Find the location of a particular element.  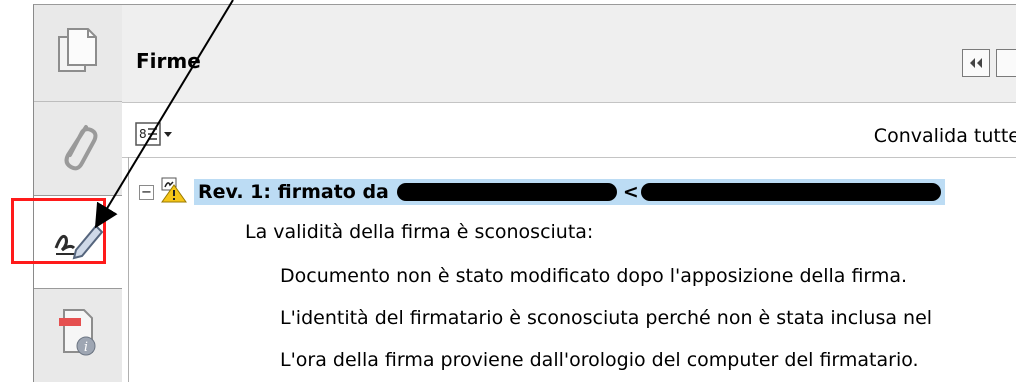

options-button: 8 is located at coordinates (158, 136).